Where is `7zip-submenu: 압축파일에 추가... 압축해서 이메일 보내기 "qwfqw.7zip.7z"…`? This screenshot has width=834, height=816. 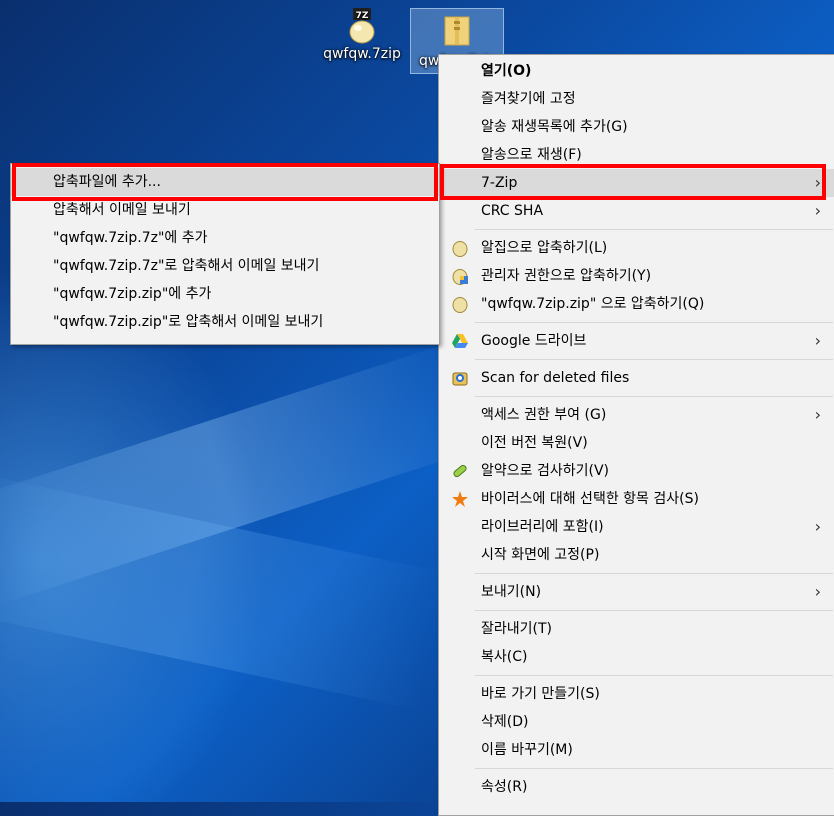 7zip-submenu: 압축파일에 추가... 압축해서 이메일 보내기 "qwfqw.7zip.7z"… is located at coordinates (225, 254).